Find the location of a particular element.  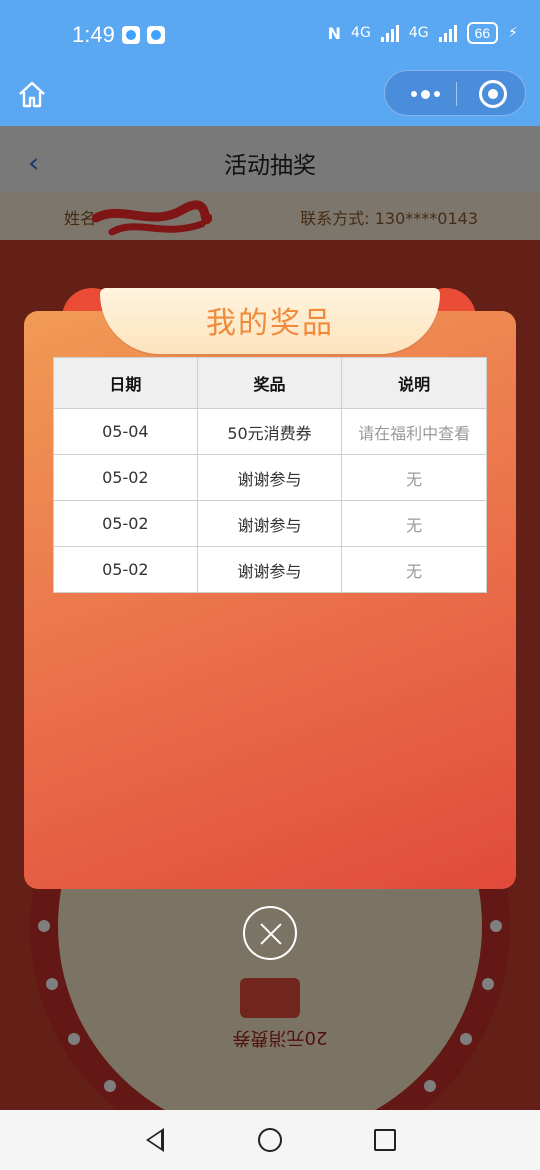

column-header-note: 说明 is located at coordinates (414, 383).